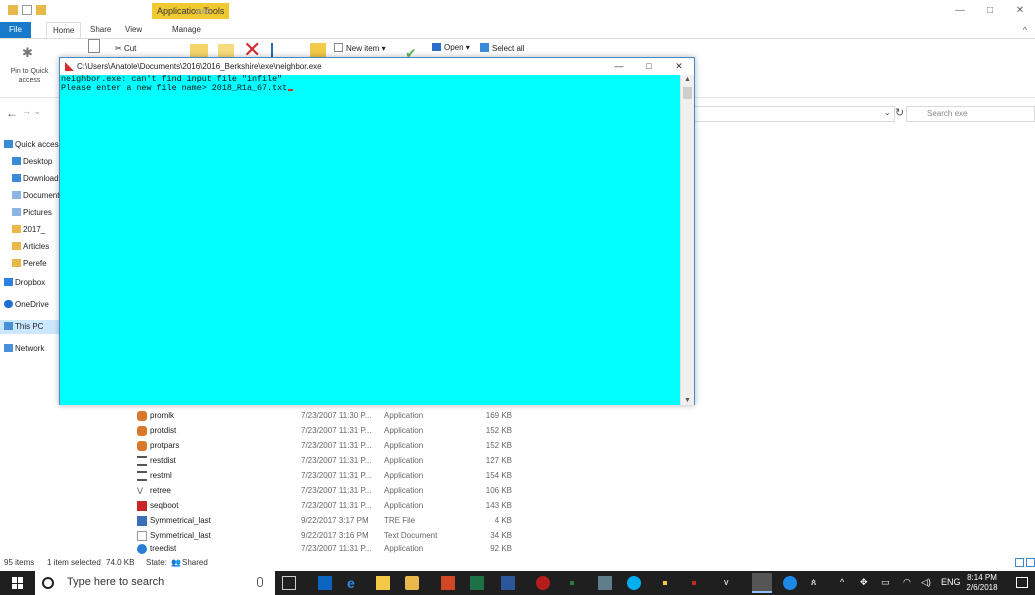 This screenshot has height=595, width=1035. Describe the element at coordinates (260, 582) in the screenshot. I see `microphone-icon` at that location.